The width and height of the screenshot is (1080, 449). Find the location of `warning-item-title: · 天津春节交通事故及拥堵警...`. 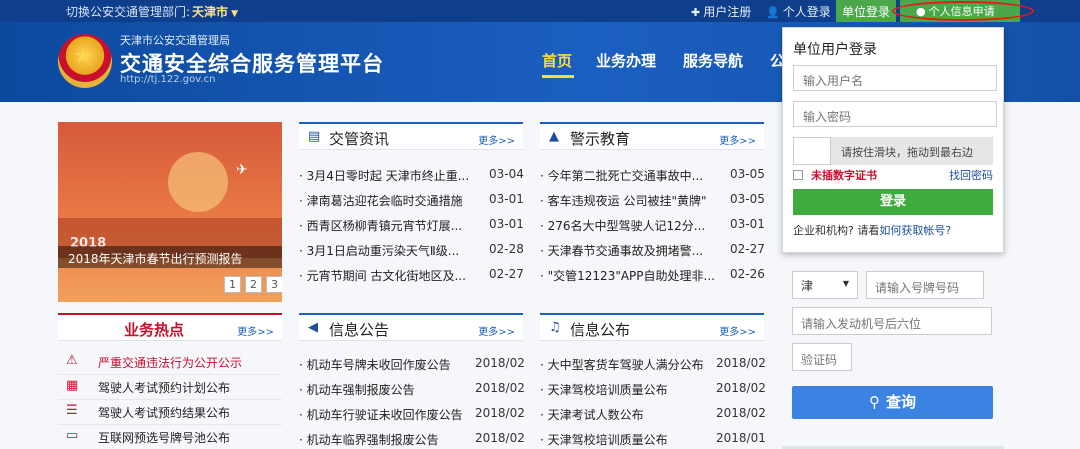

warning-item-title: · 天津春节交通事故及拥堵警... is located at coordinates (630, 250).